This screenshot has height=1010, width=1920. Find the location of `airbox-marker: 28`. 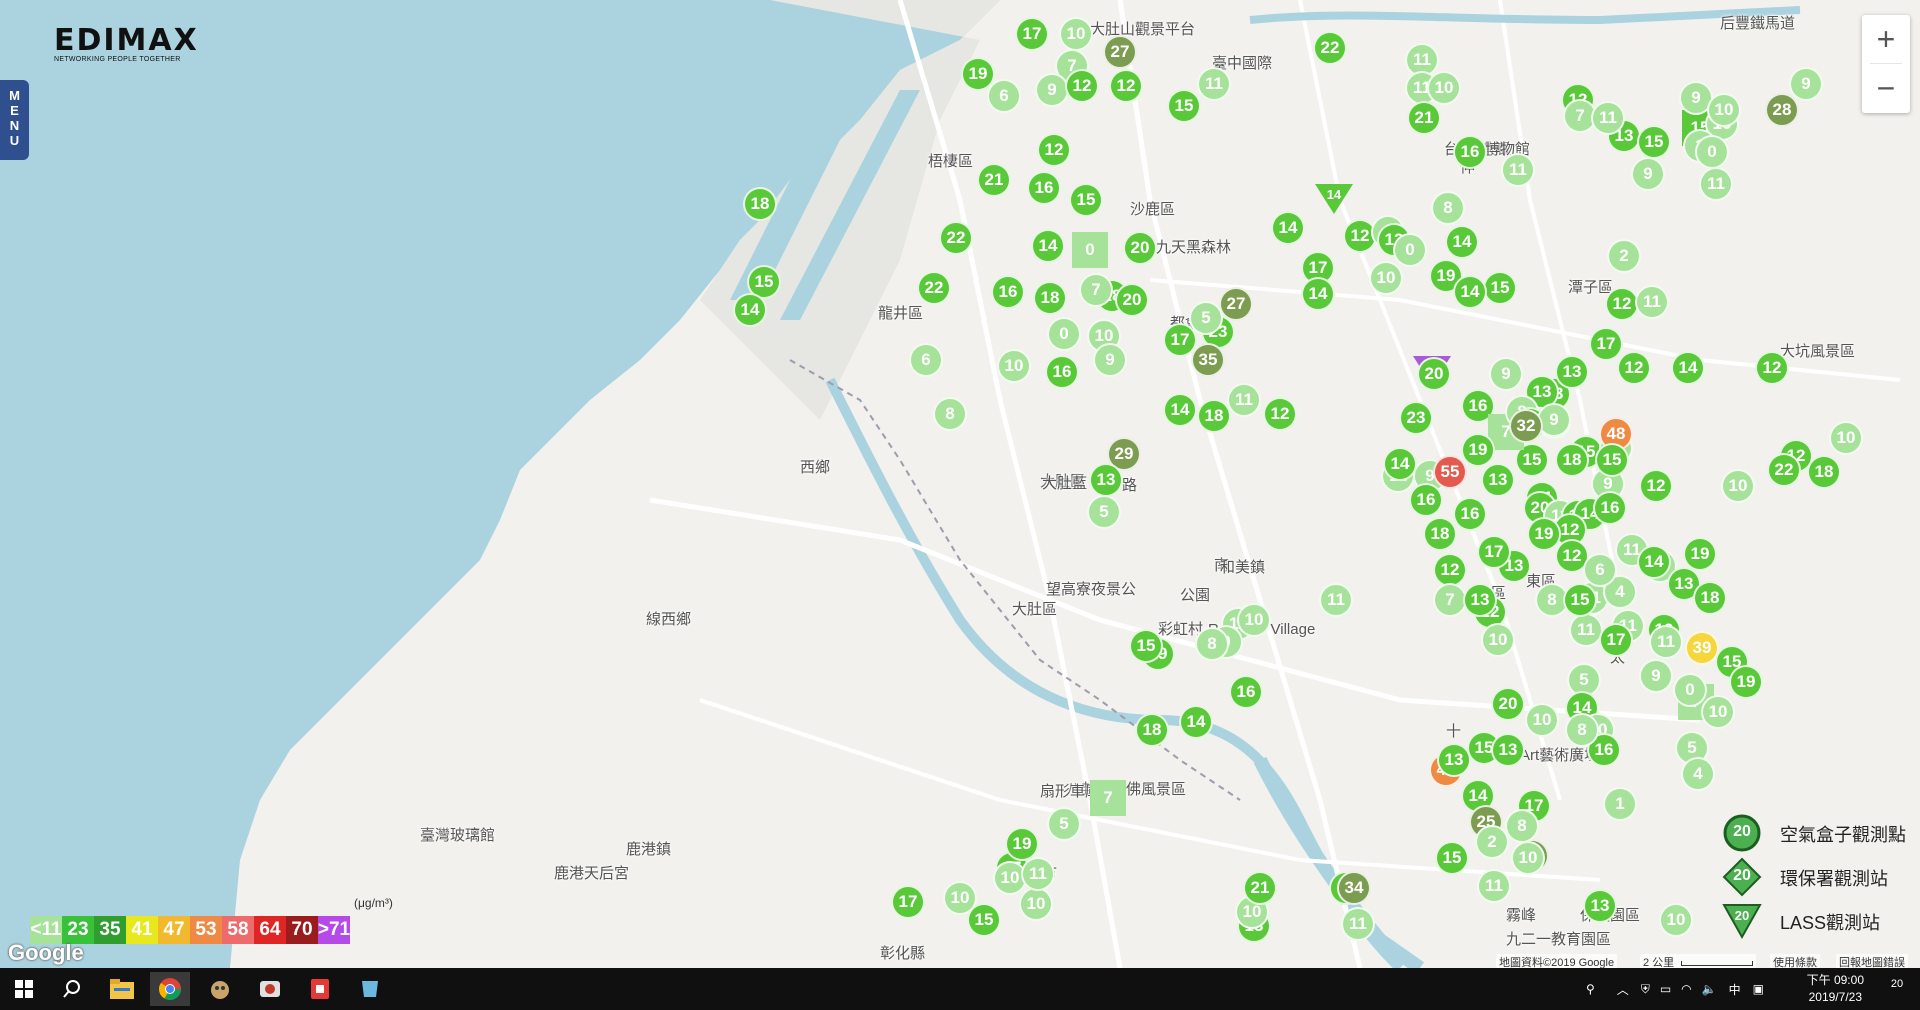

airbox-marker: 28 is located at coordinates (1782, 110).